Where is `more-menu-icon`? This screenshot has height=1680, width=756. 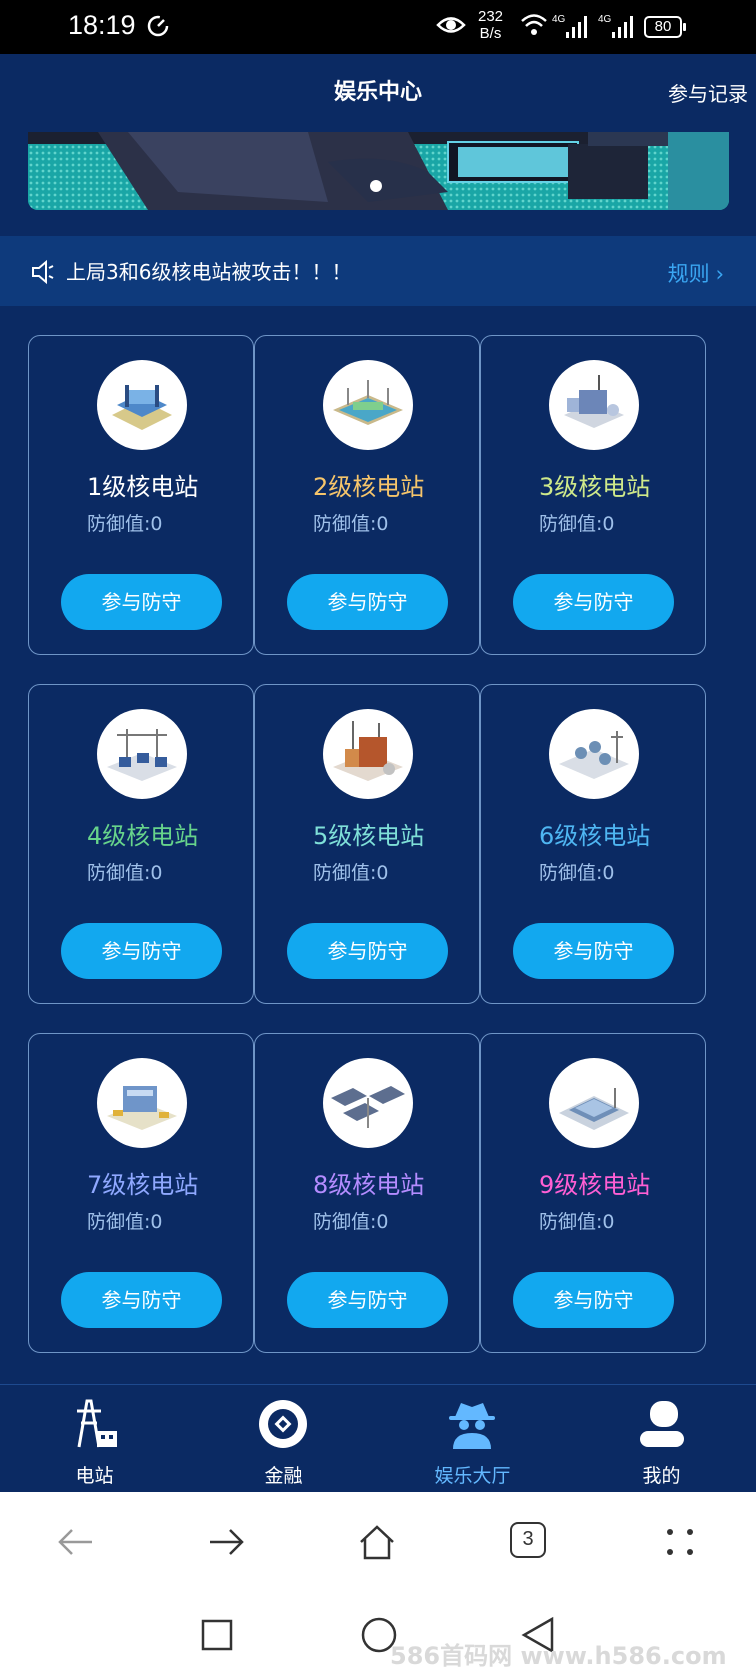 more-menu-icon is located at coordinates (680, 1542).